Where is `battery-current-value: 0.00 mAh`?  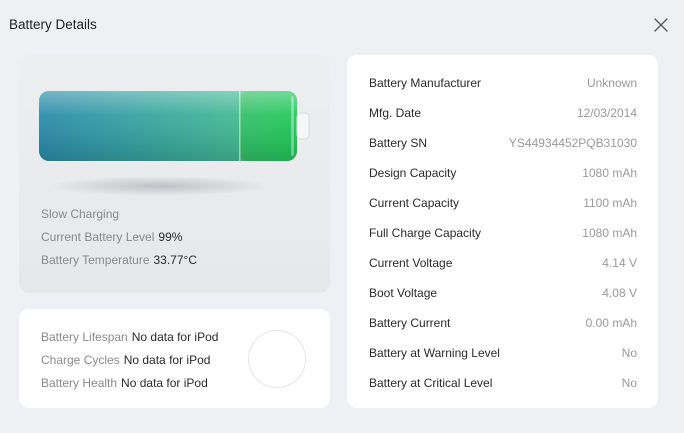 battery-current-value: 0.00 mAh is located at coordinates (611, 323).